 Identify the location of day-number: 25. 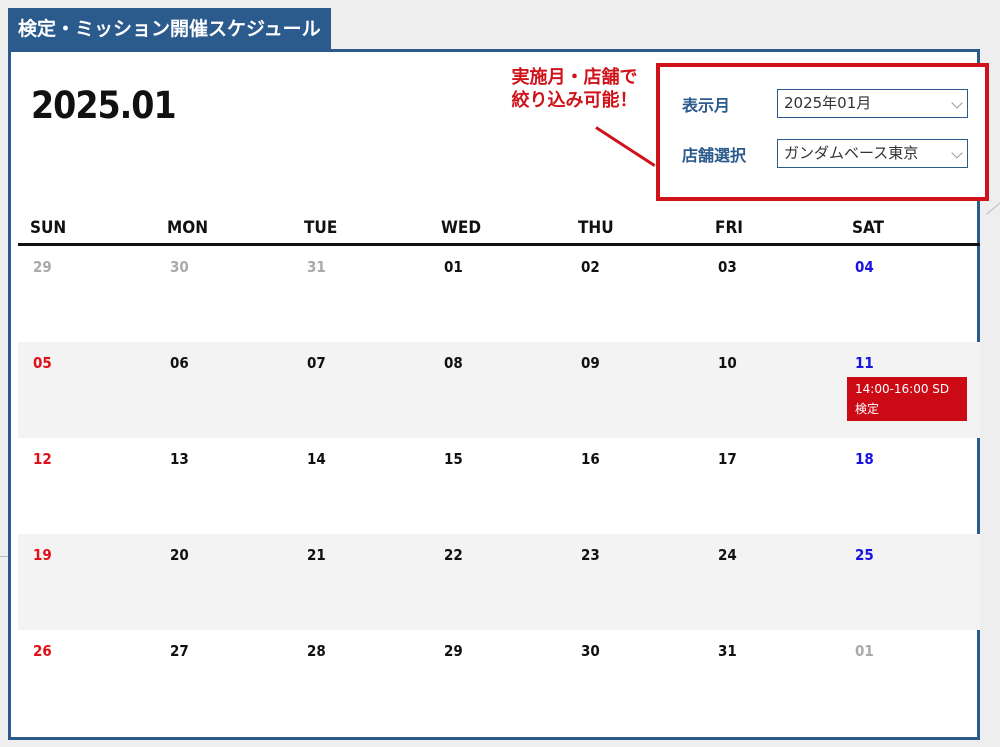
(864, 555).